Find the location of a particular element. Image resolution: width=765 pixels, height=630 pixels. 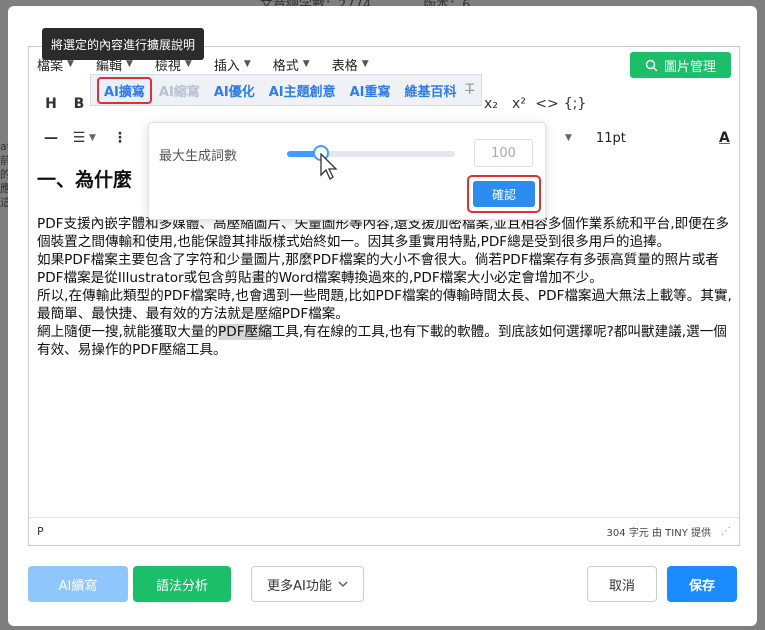

search-icon is located at coordinates (651, 65).